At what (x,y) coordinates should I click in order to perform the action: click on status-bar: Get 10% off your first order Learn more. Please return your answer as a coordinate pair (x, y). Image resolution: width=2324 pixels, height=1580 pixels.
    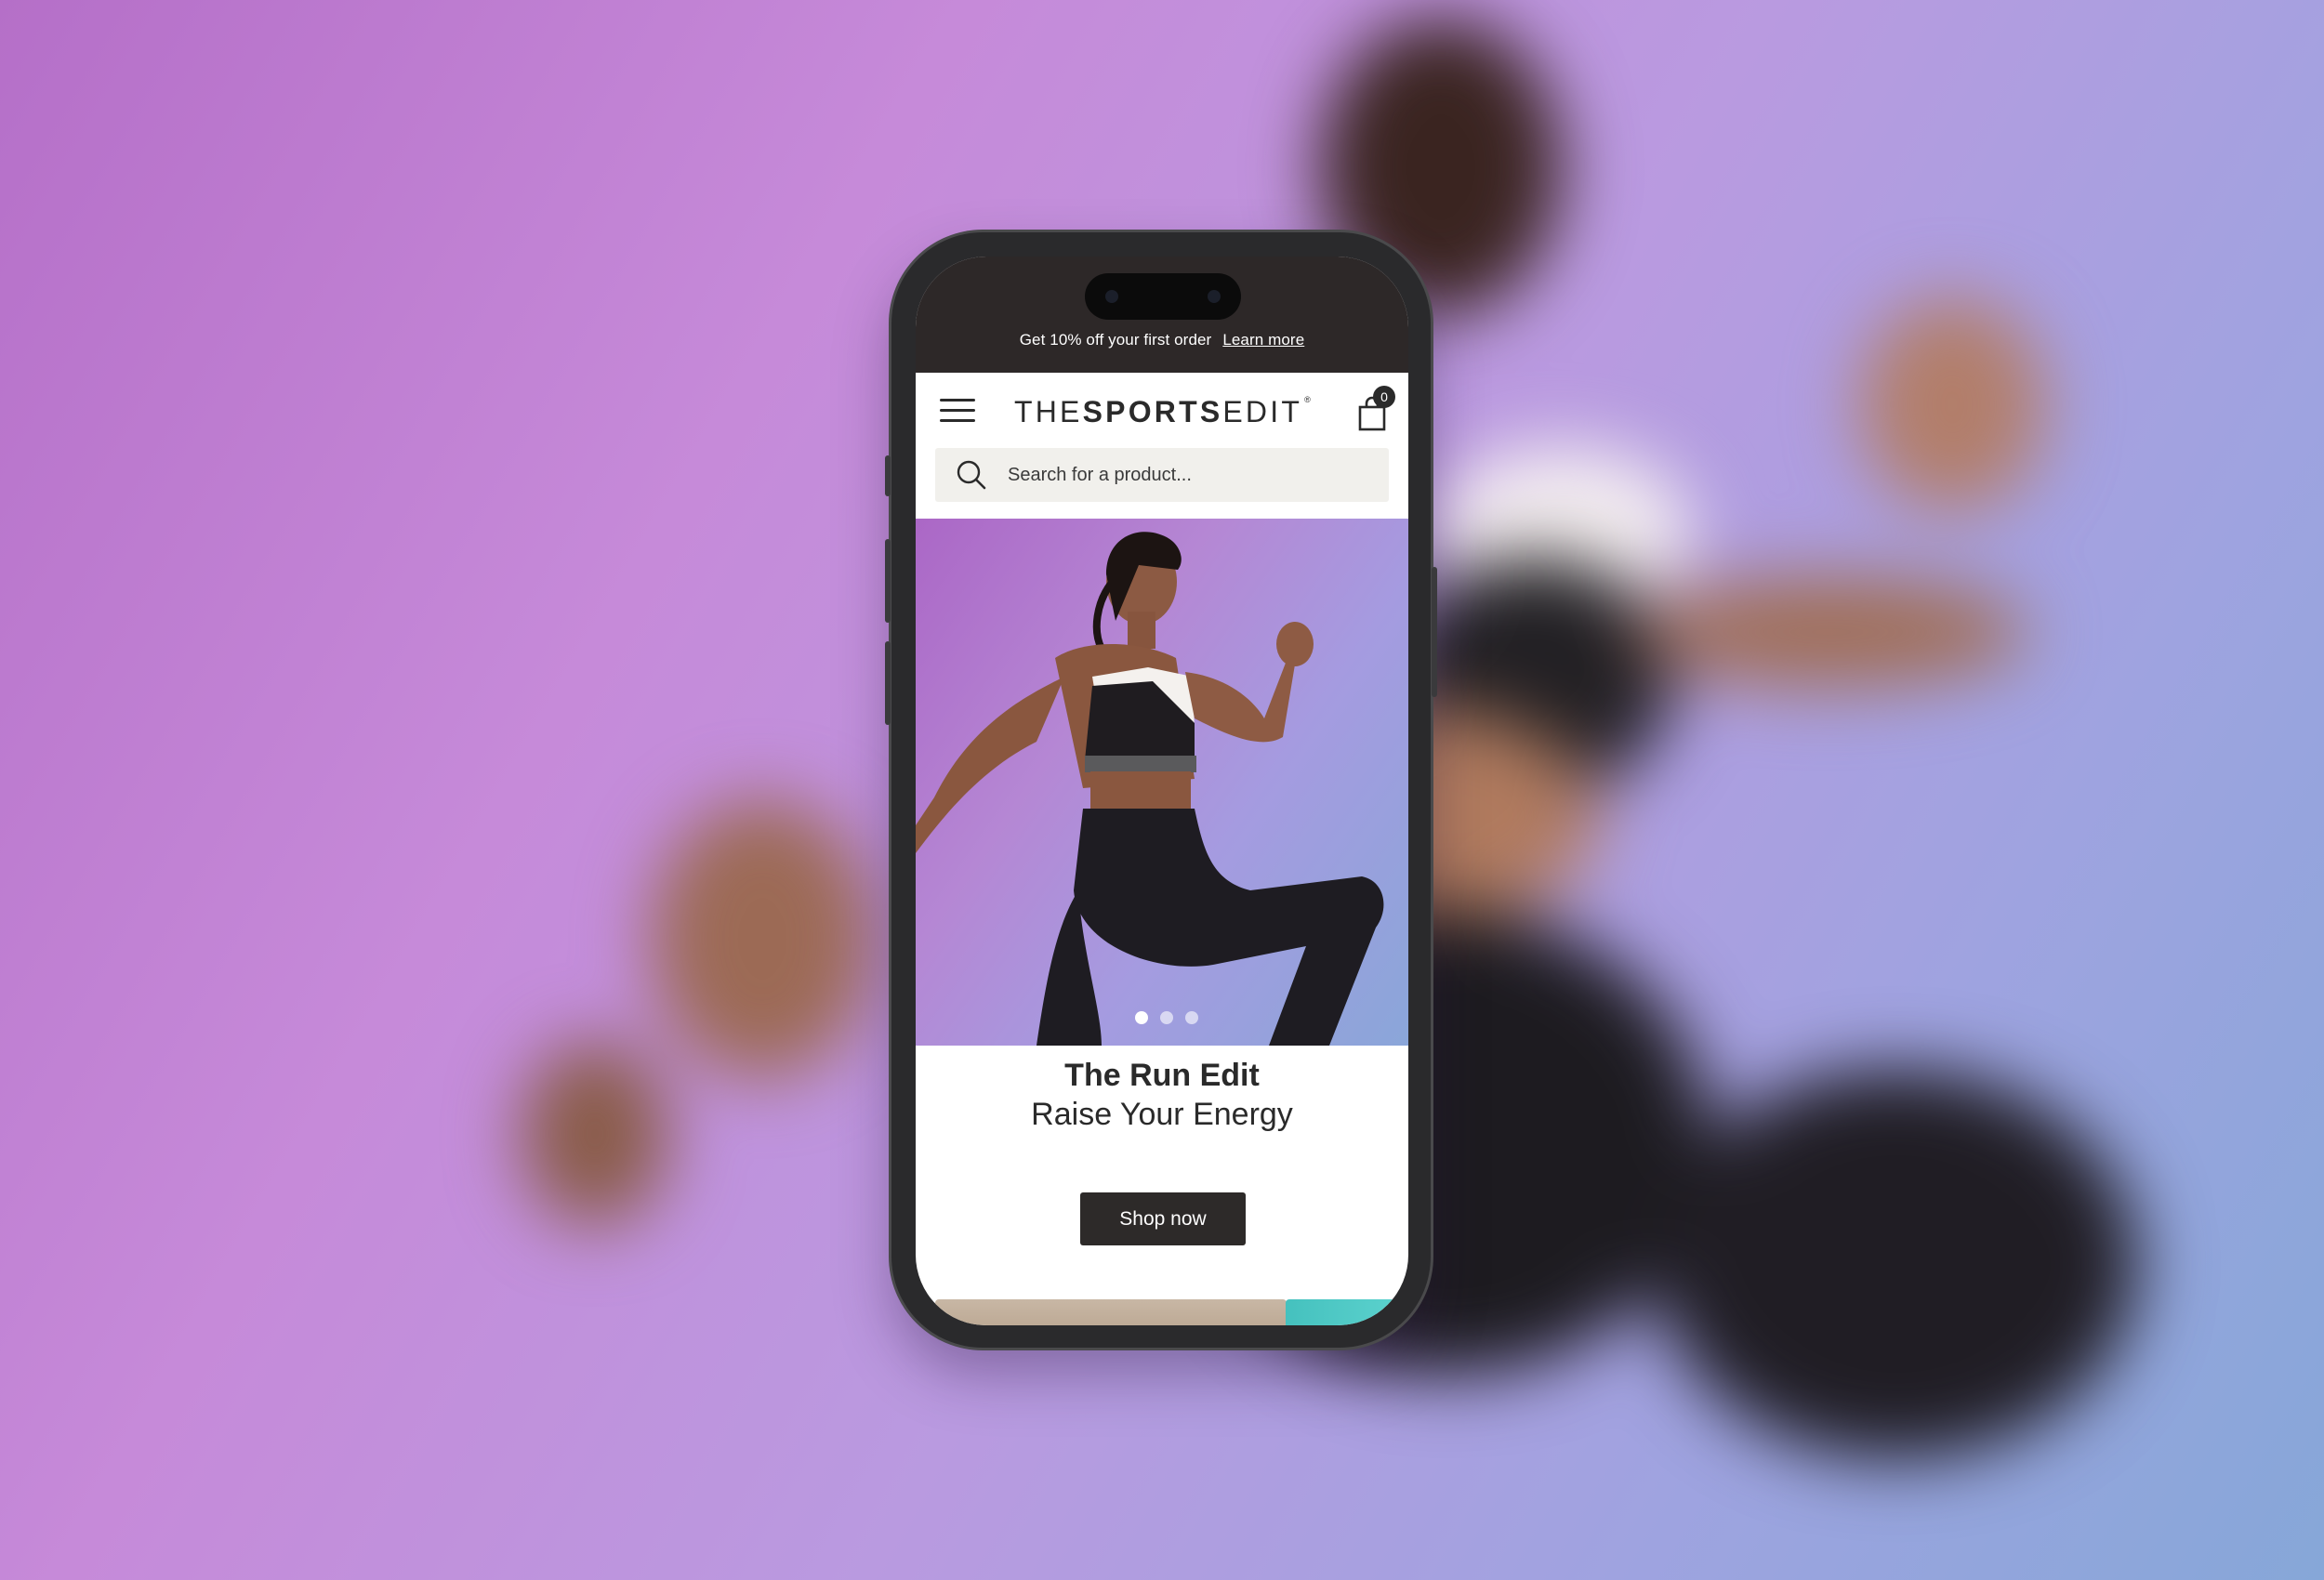
    Looking at the image, I should click on (1162, 315).